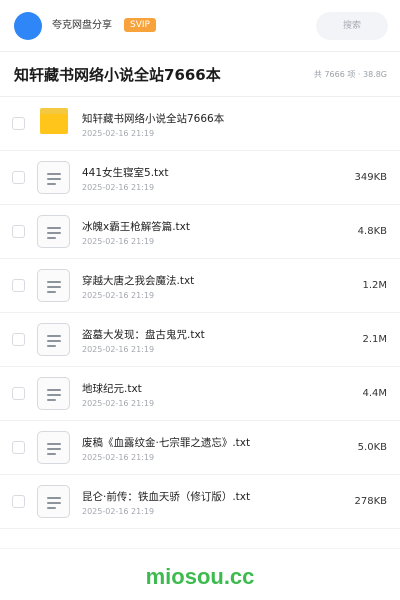 The height and width of the screenshot is (600, 400). What do you see at coordinates (200, 286) in the screenshot?
I see `list-item: 穿越大唐之我会魔法.txt 2025-02-16 21:19 1.2M` at bounding box center [200, 286].